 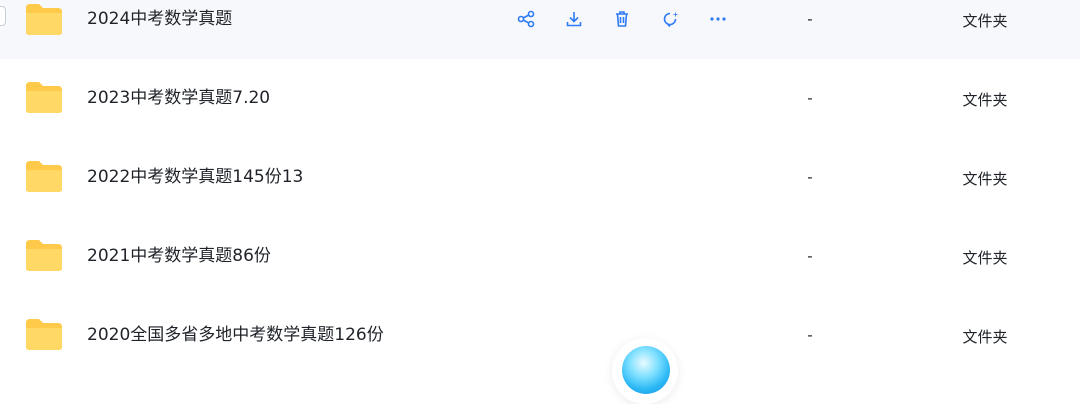 I want to click on assistant-orb-icon, so click(x=646, y=370).